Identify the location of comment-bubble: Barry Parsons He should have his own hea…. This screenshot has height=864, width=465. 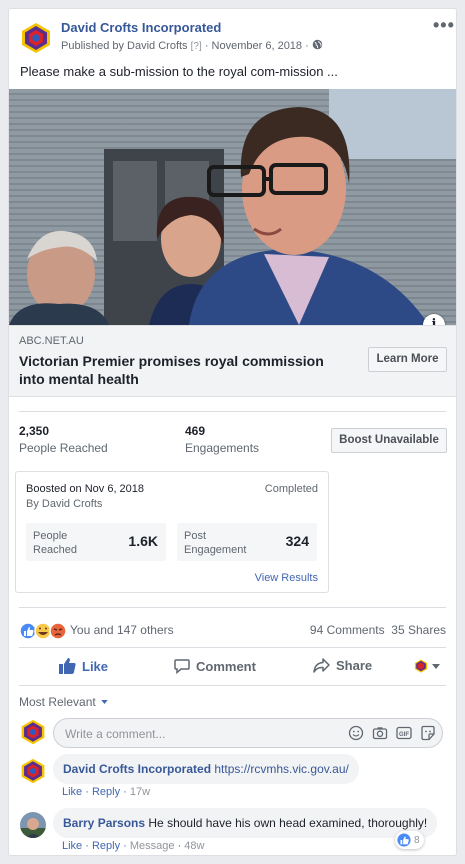
(245, 823).